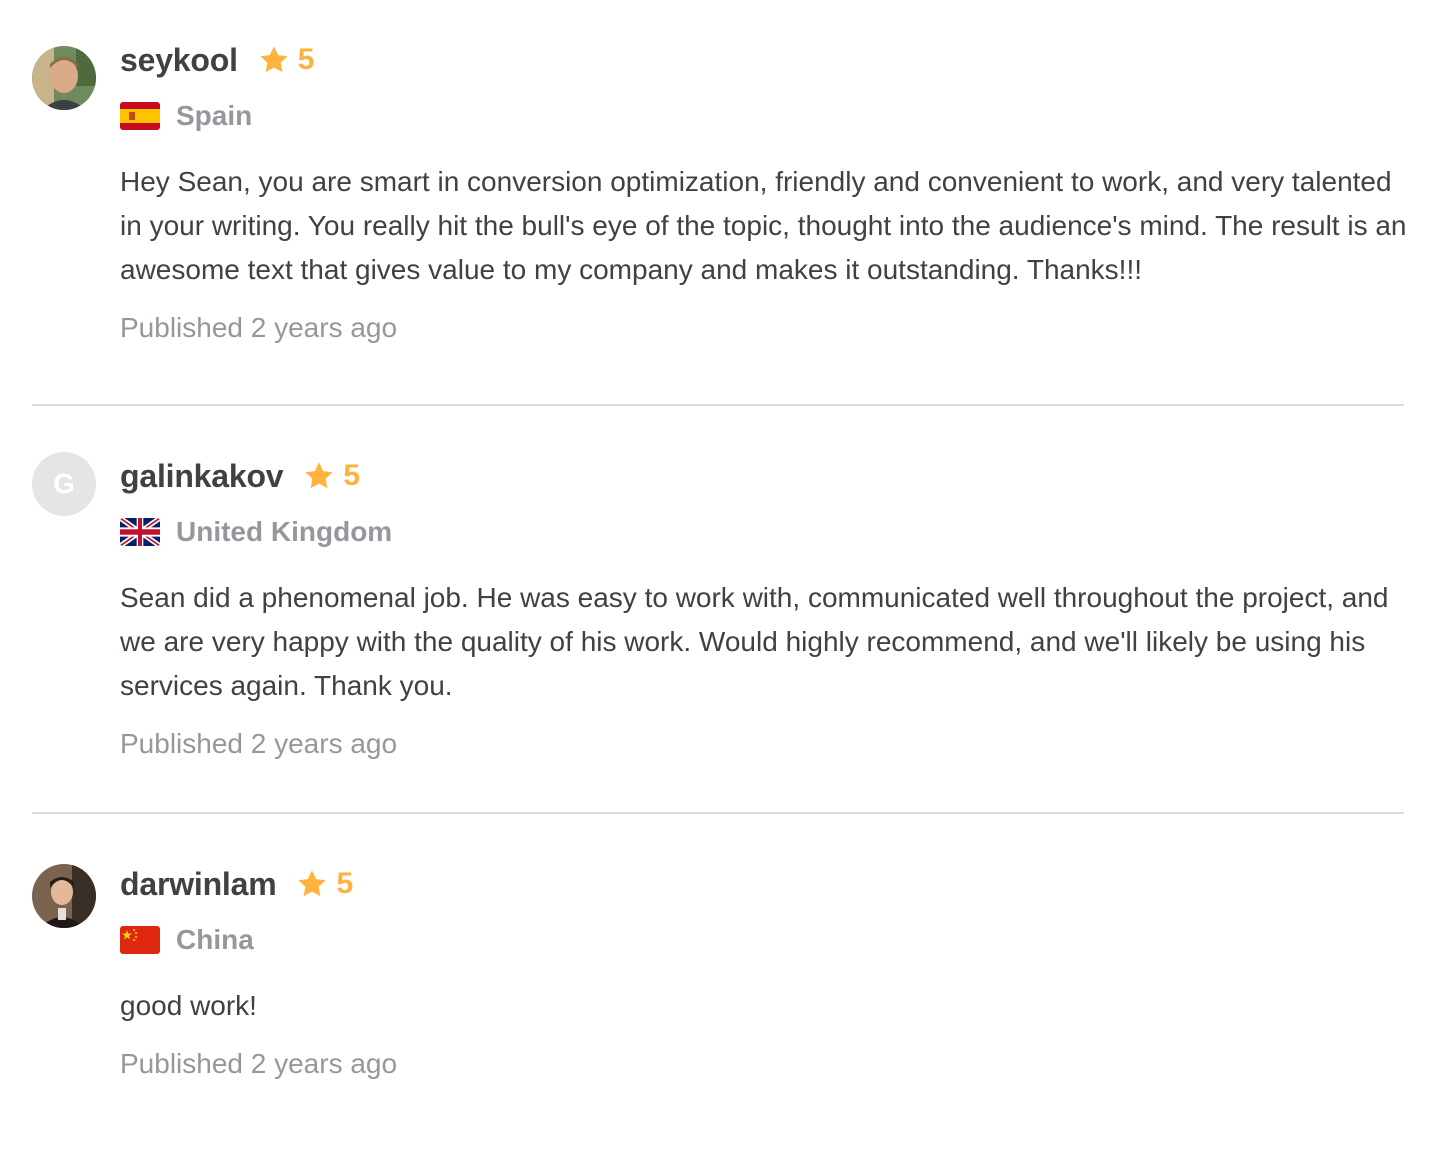  Describe the element at coordinates (179, 60) in the screenshot. I see `reviewer-username: seykool` at that location.